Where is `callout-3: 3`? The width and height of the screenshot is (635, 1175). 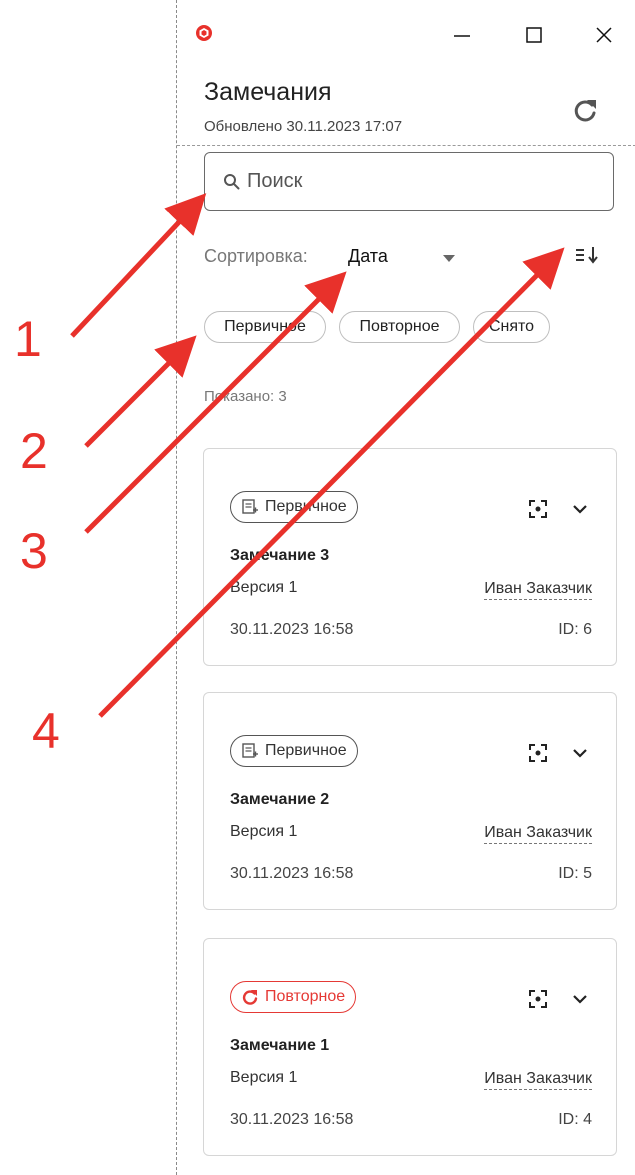 callout-3: 3 is located at coordinates (34, 551).